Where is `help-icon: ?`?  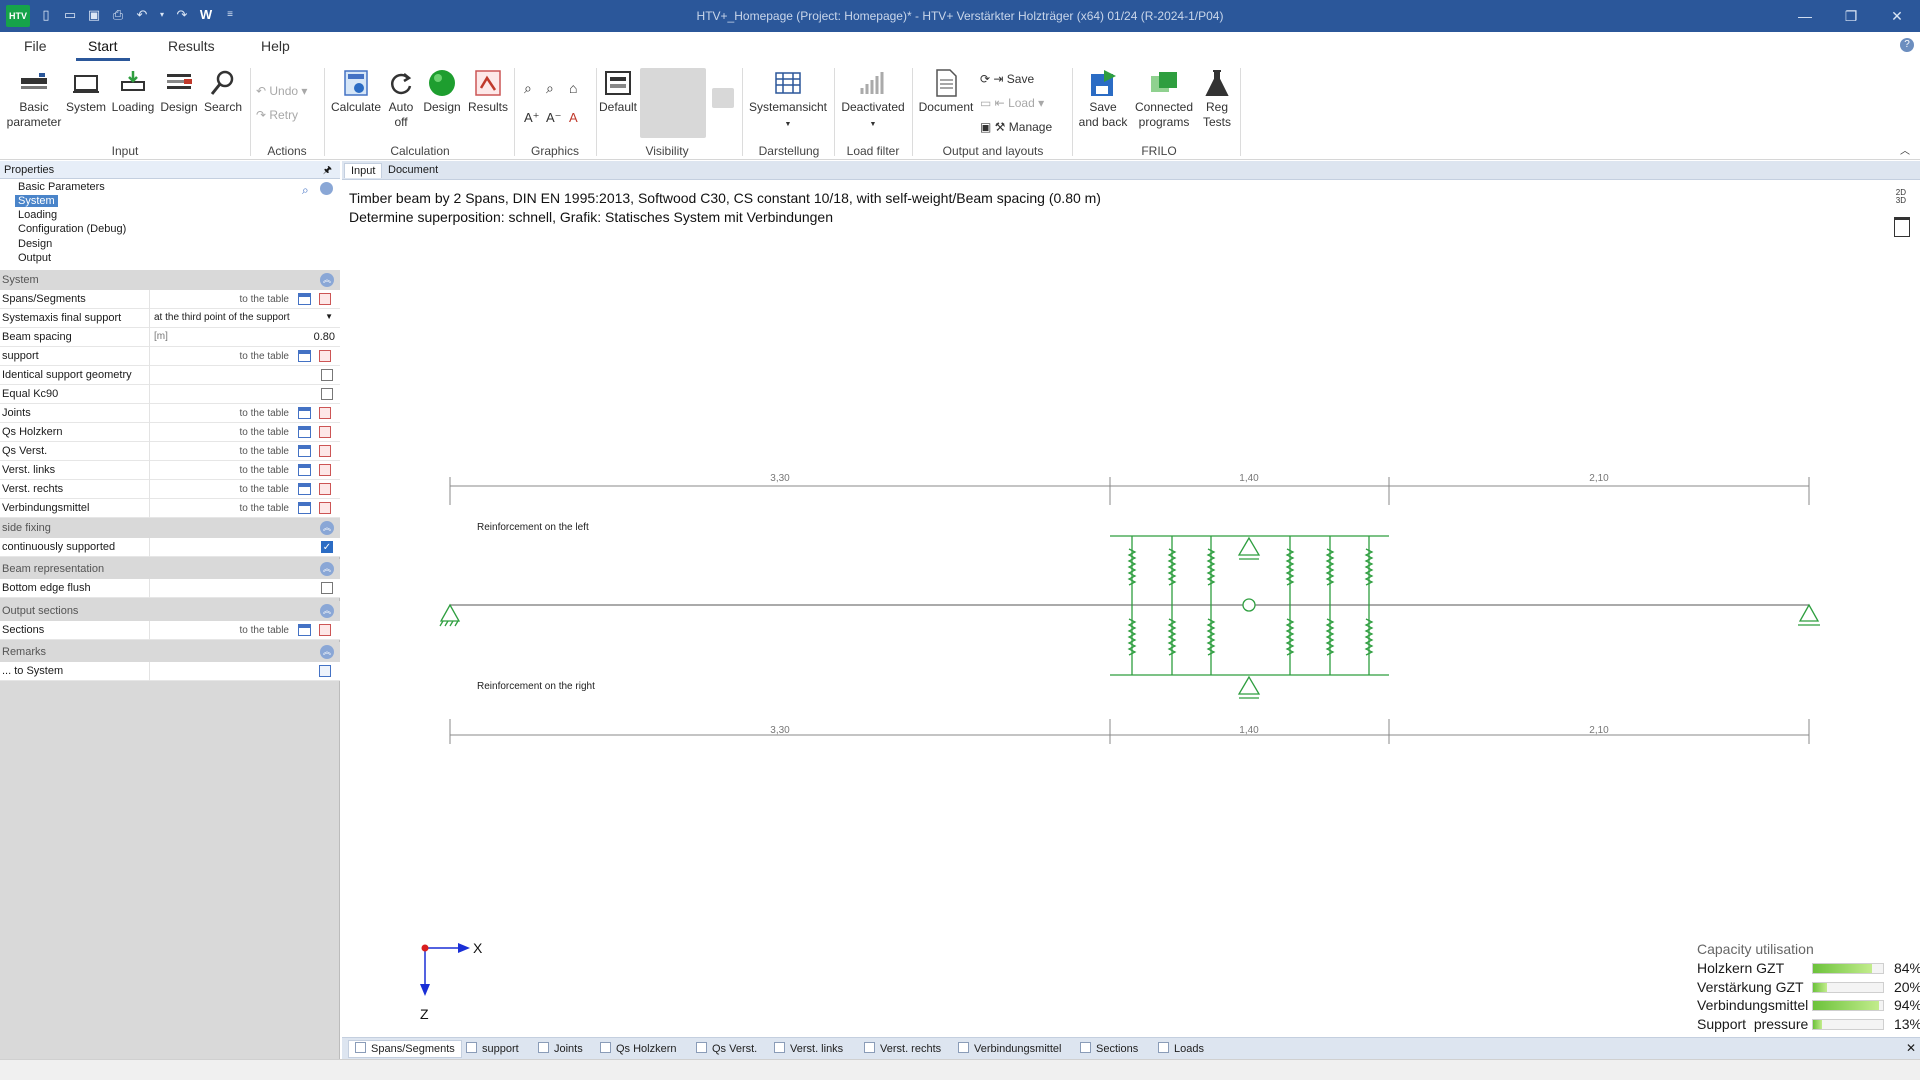 help-icon: ? is located at coordinates (1907, 45).